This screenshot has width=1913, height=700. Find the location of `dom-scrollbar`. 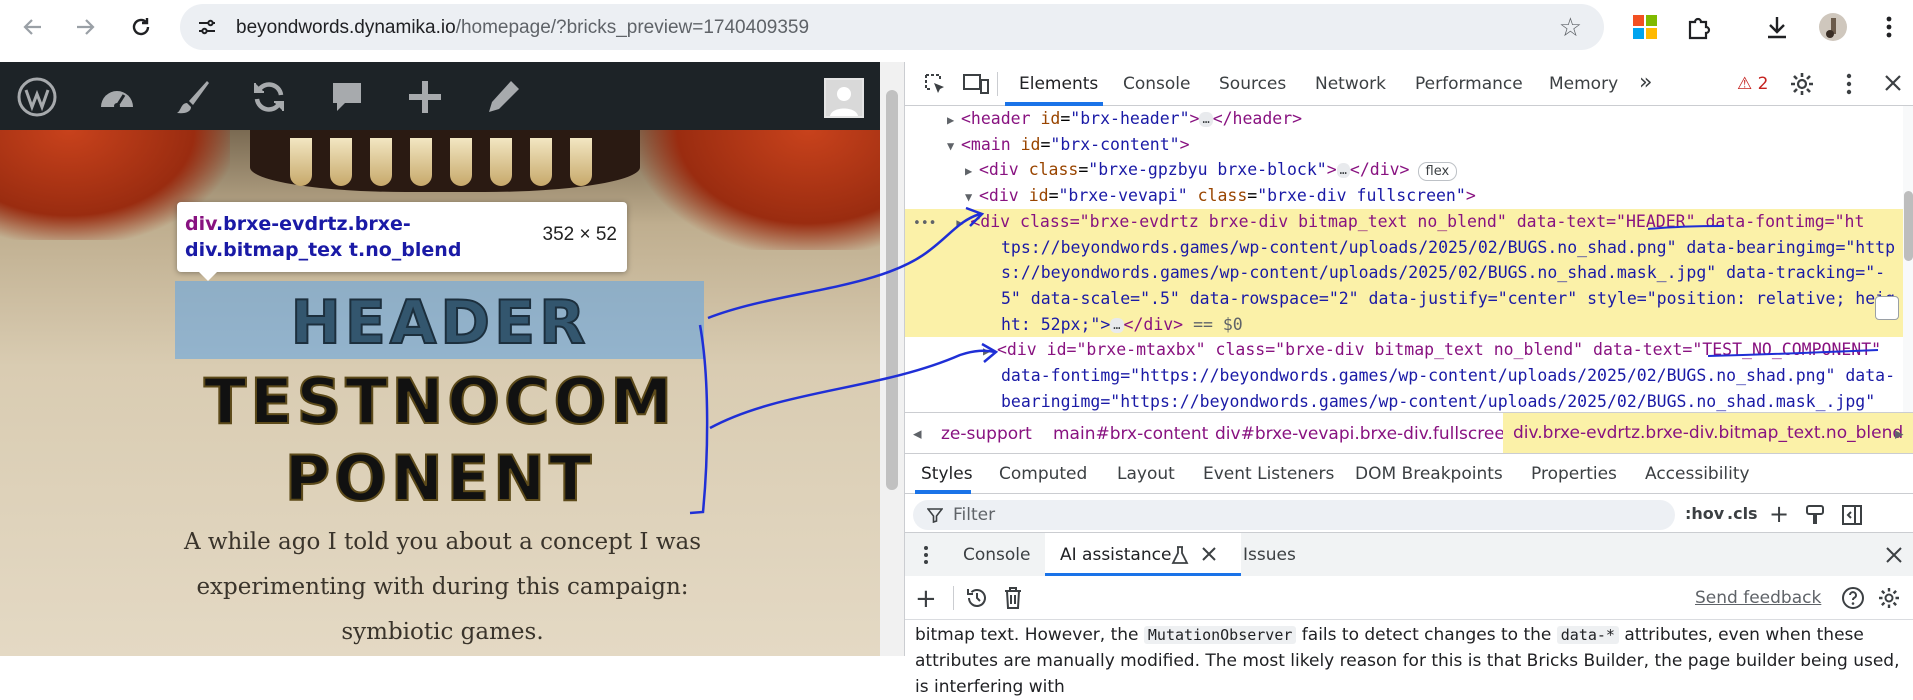

dom-scrollbar is located at coordinates (1908, 283).